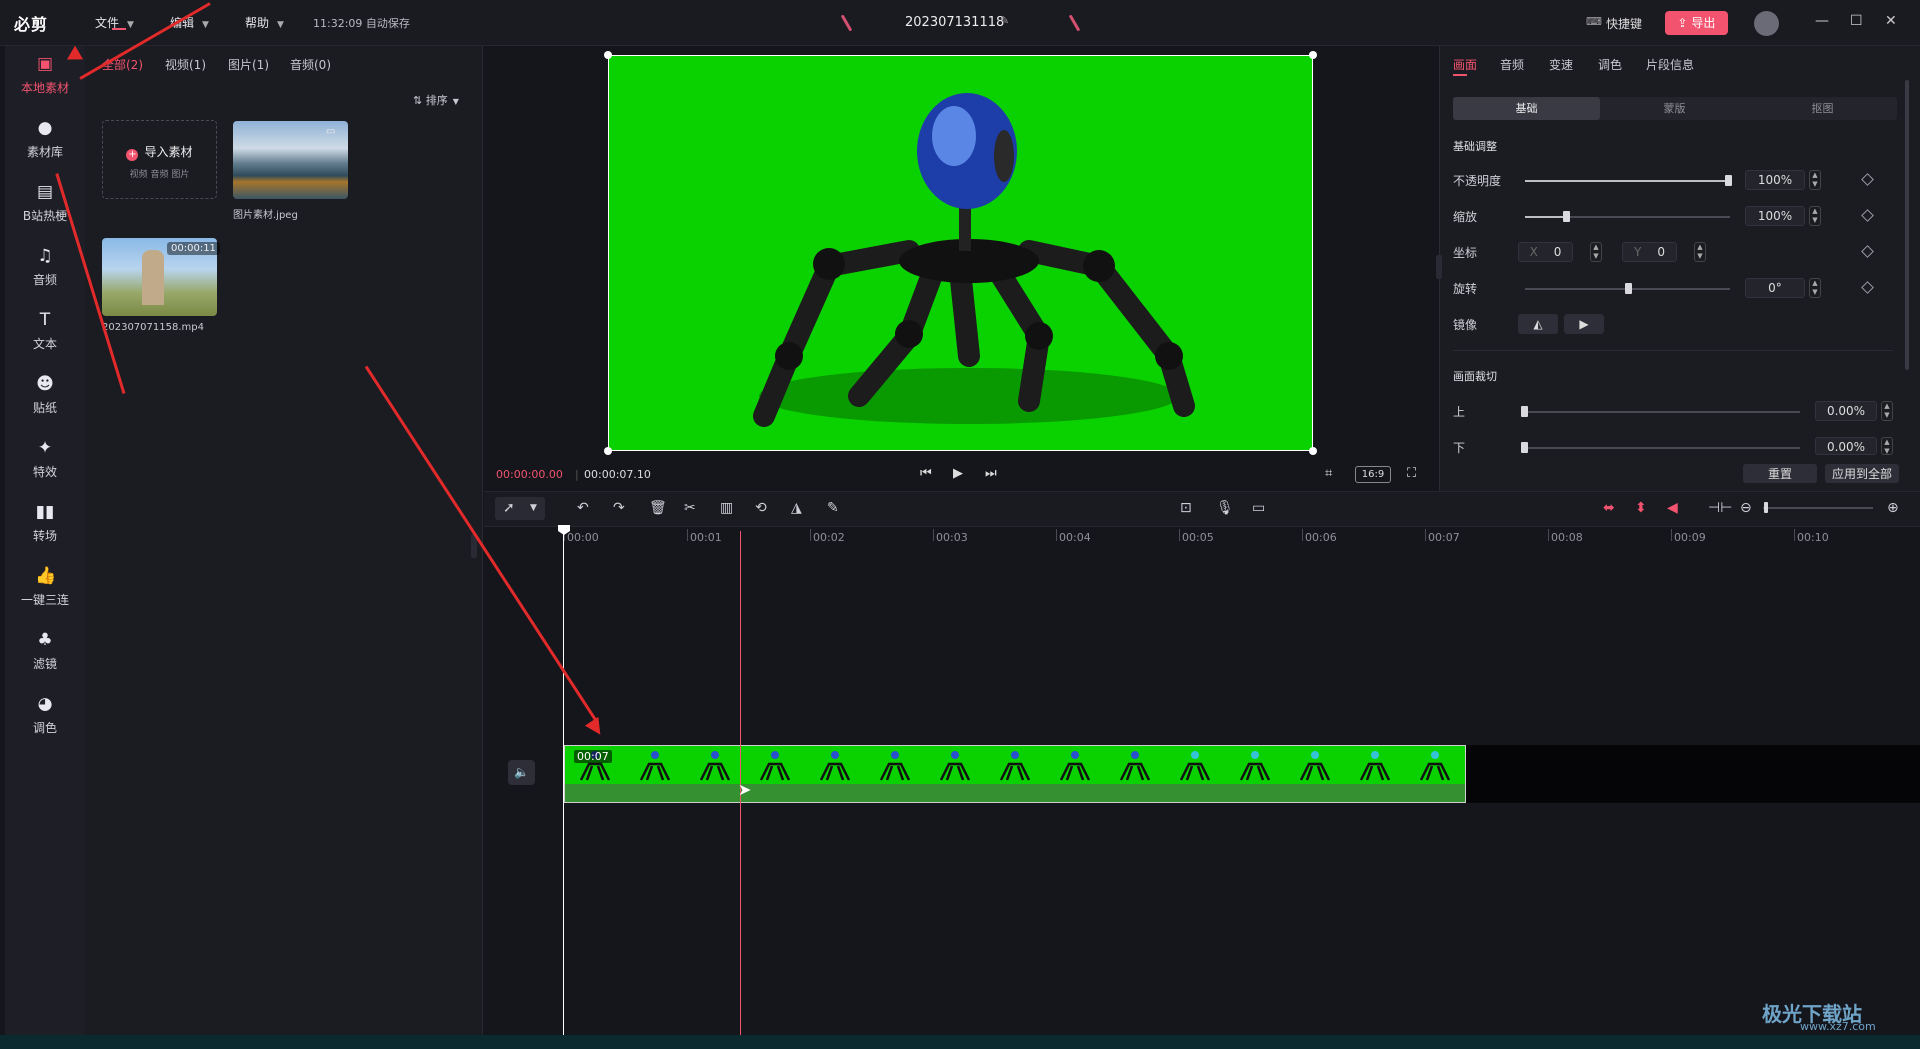 The height and width of the screenshot is (1049, 1920). Describe the element at coordinates (45, 333) in the screenshot. I see `nav-text: T 文本` at that location.